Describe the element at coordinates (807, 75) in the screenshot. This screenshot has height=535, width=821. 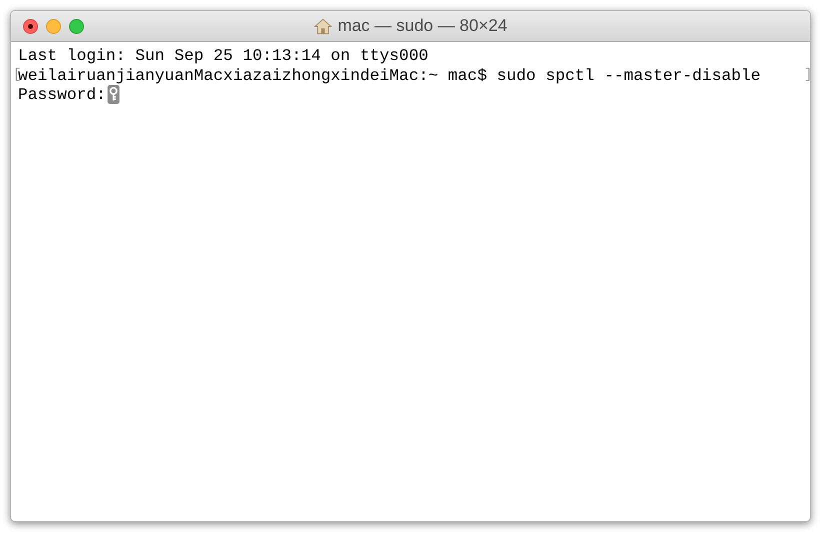
I see `line-mark: ]` at that location.